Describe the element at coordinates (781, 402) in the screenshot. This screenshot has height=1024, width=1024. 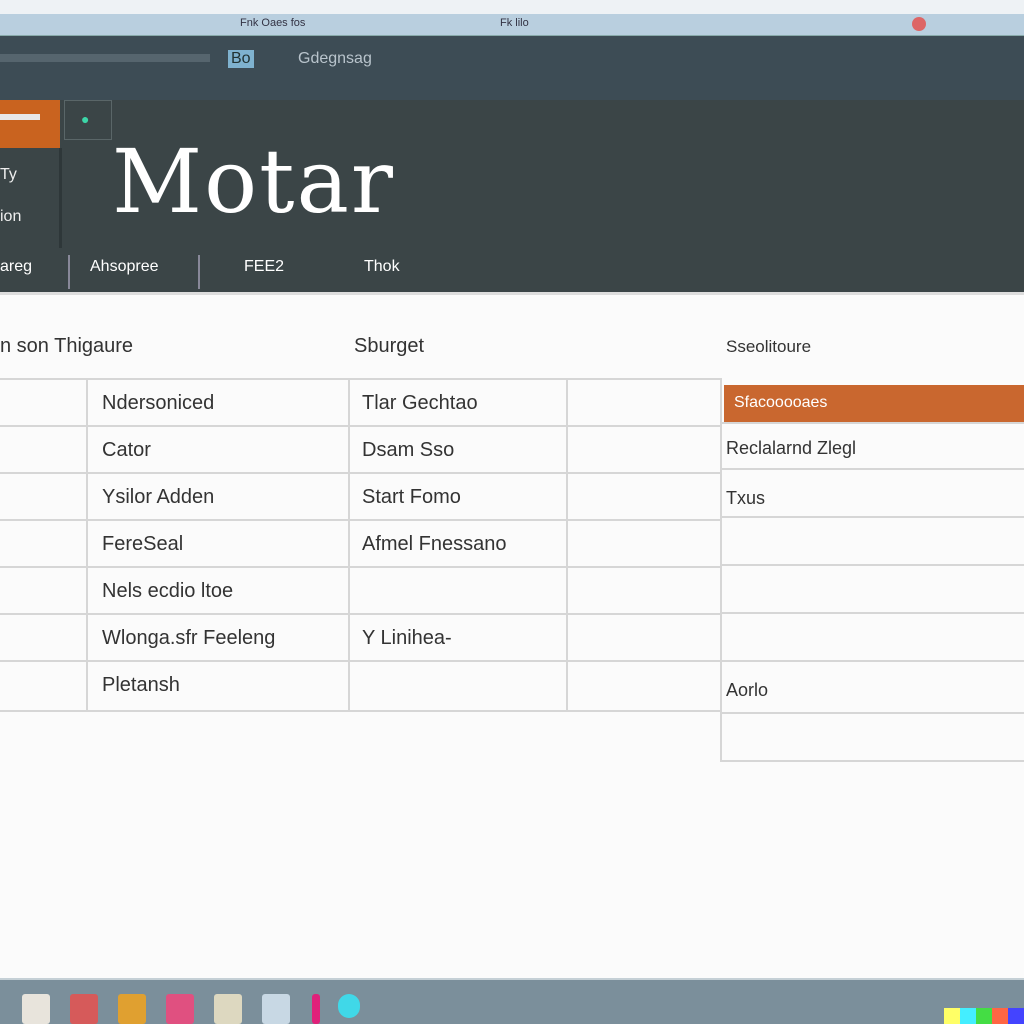
I see `cell: Sfacooooaes` at that location.